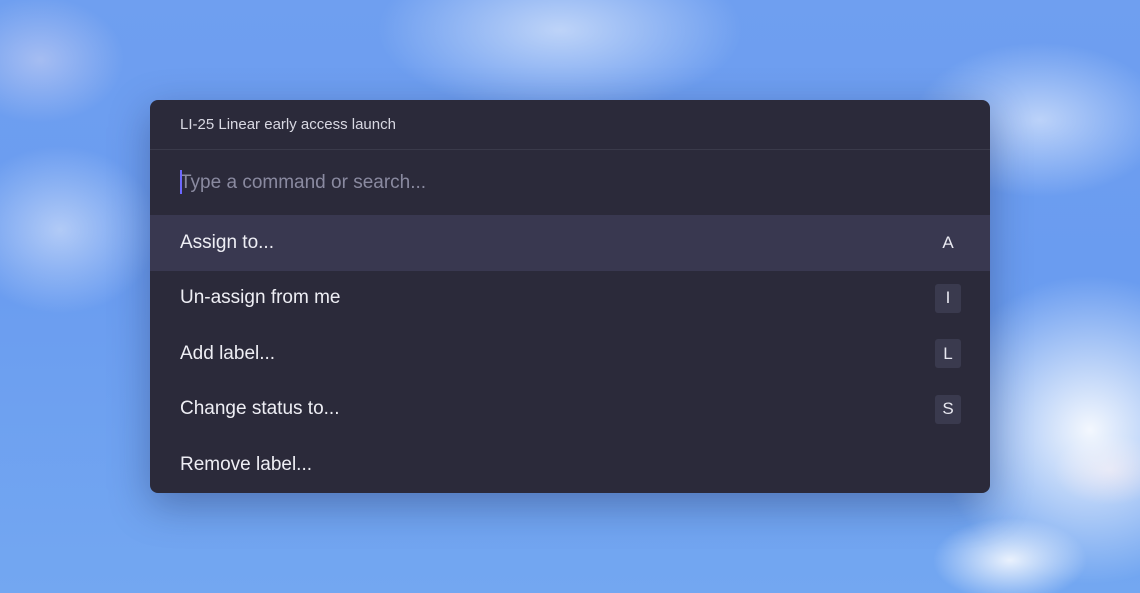 This screenshot has height=593, width=1140. What do you see at coordinates (570, 243) in the screenshot?
I see `command-item-assign: Assign to... A` at bounding box center [570, 243].